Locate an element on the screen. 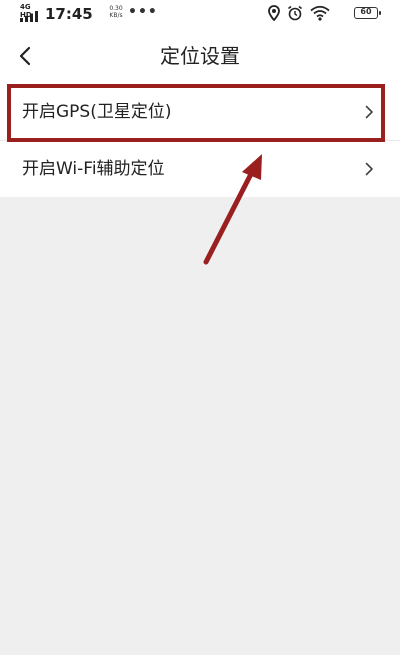  status-bar: 4G HD 17:45 0.30 KB/s ••• 60 is located at coordinates (200, 14).